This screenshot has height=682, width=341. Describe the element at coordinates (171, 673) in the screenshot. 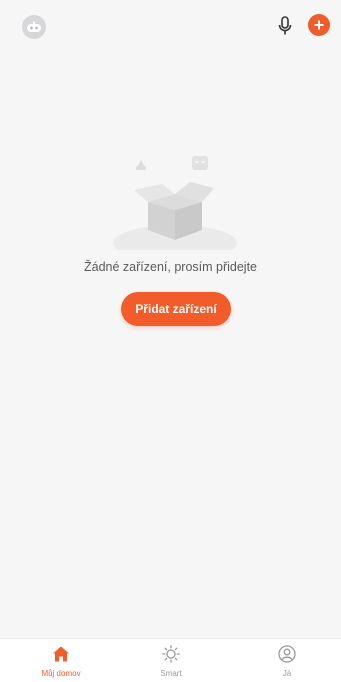

I see `nav-label-smart: Smart` at that location.